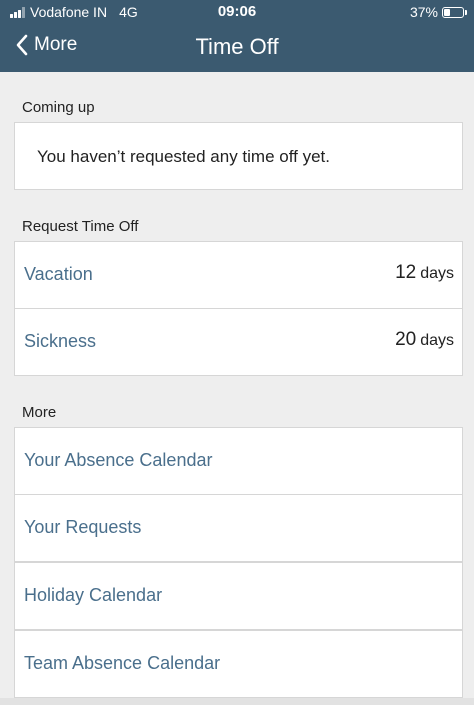 Image resolution: width=474 pixels, height=705 pixels. I want to click on more-item-label: Holiday Calendar, so click(93, 595).